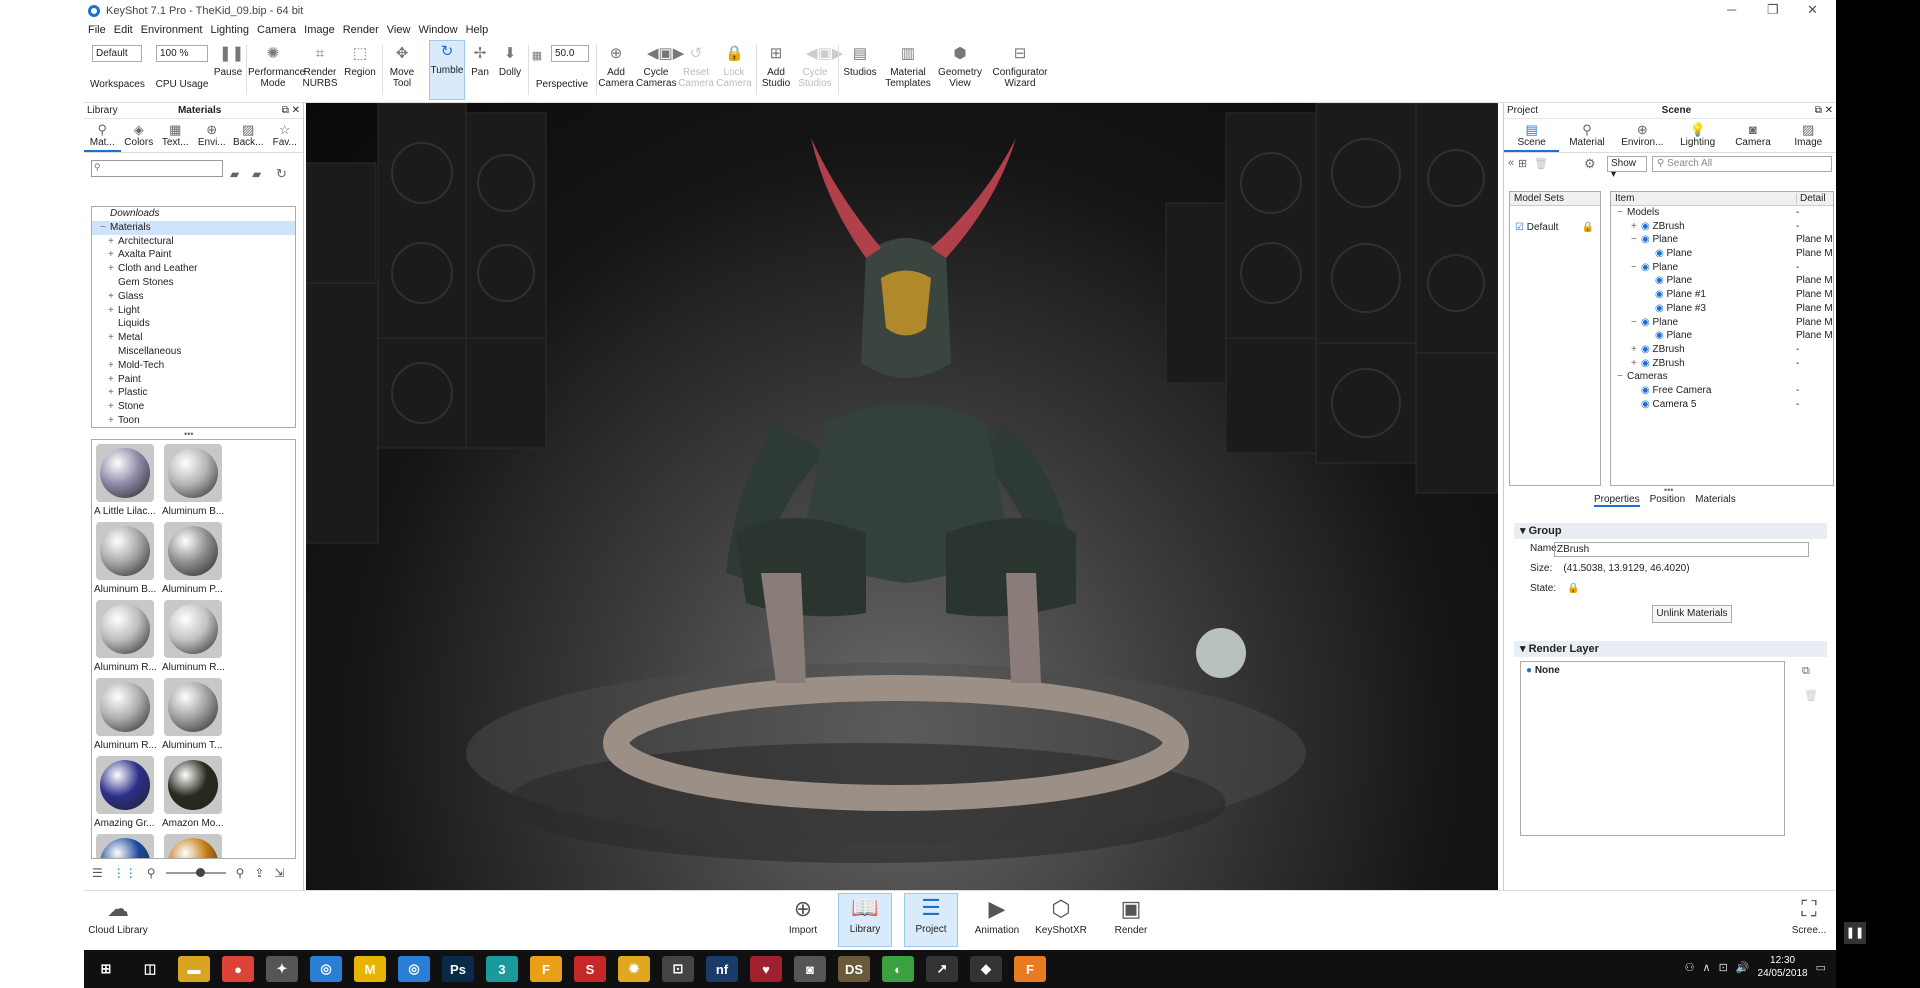  Describe the element at coordinates (590, 969) in the screenshot. I see `taskbar-app-icon: S` at that location.